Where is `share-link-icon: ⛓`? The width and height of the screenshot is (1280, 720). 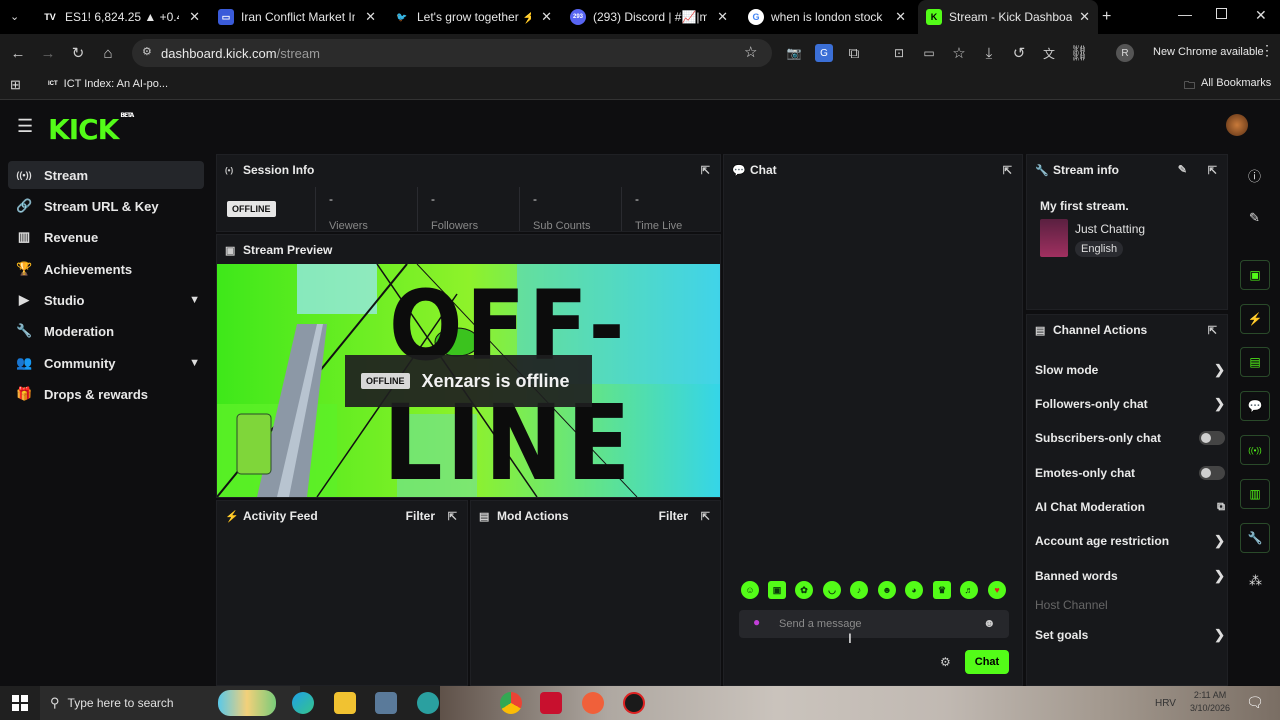
share-link-icon: ⛓ is located at coordinates (1078, 53).